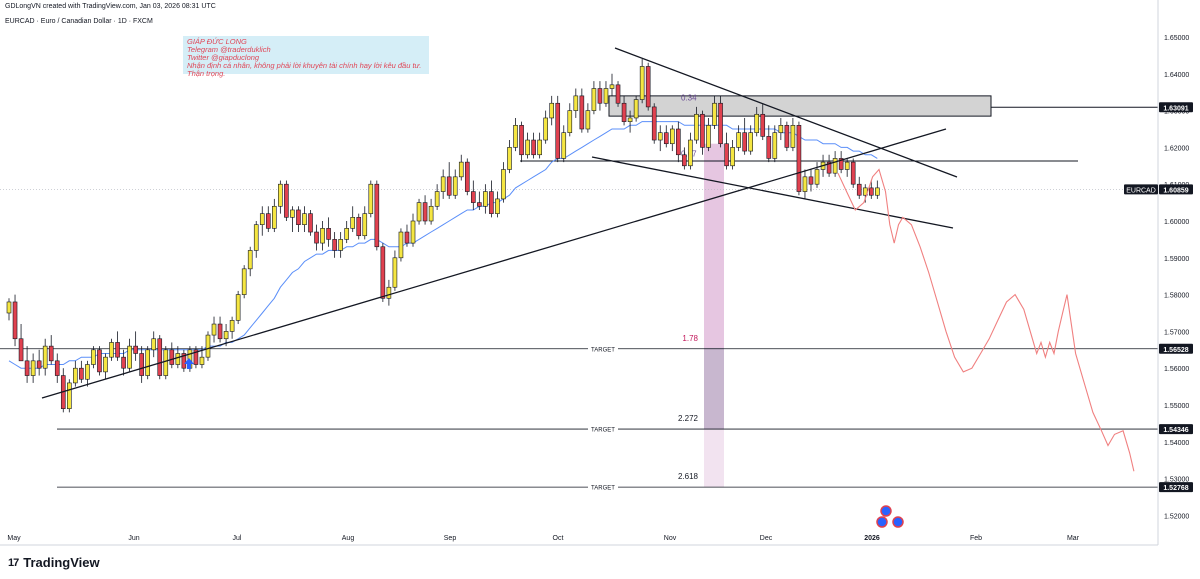 This screenshot has height=579, width=1200. I want to click on price-label: 1.54346, so click(1175, 430).